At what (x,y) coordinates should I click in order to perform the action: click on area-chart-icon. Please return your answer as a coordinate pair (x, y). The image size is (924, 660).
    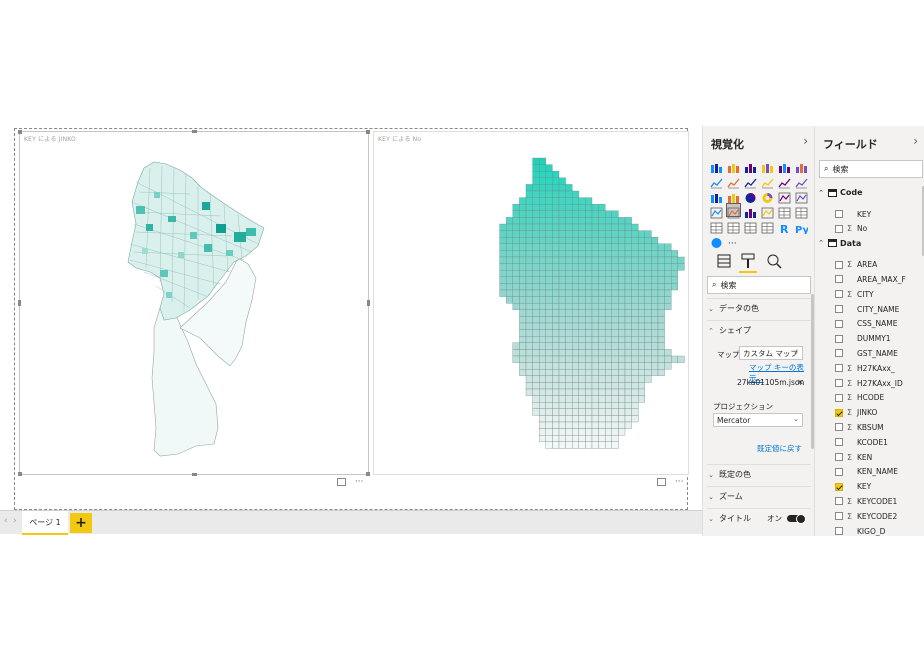
    Looking at the image, I should click on (733, 181).